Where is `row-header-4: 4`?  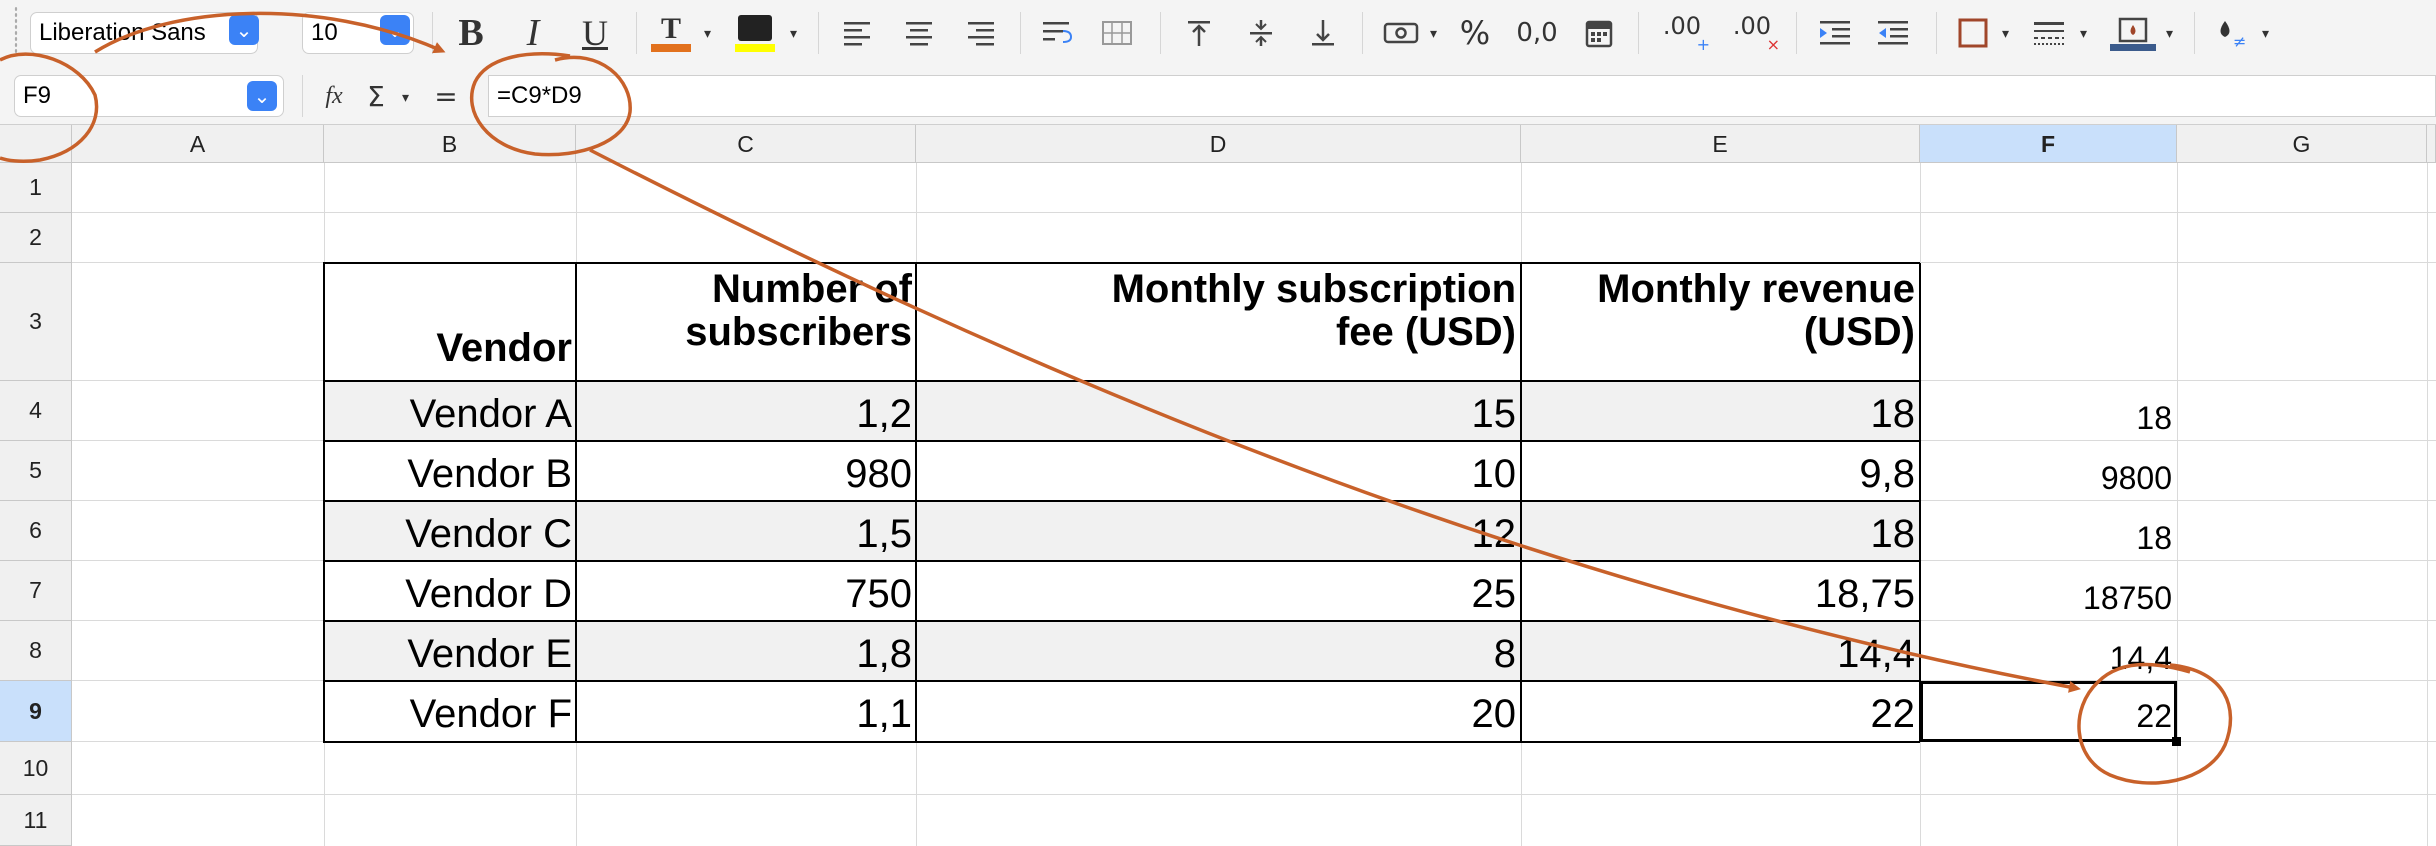
row-header-4: 4 is located at coordinates (36, 411).